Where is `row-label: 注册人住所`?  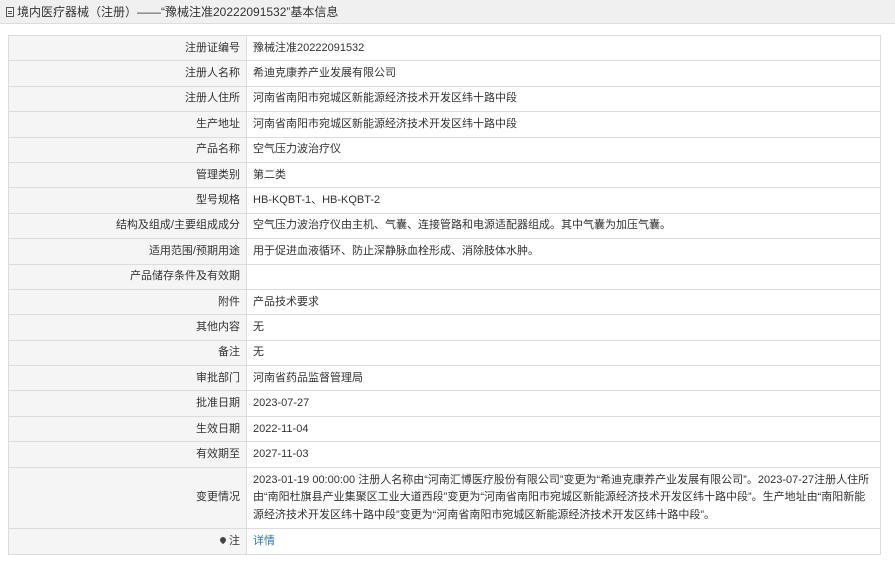 row-label: 注册人住所 is located at coordinates (127, 99).